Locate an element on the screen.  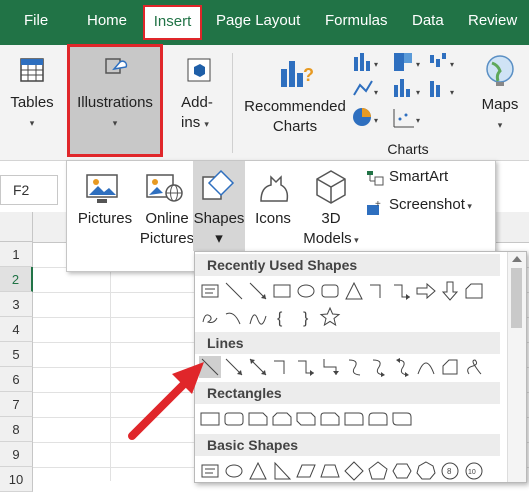
addins-label-1: Add- is located at coordinates (197, 102).